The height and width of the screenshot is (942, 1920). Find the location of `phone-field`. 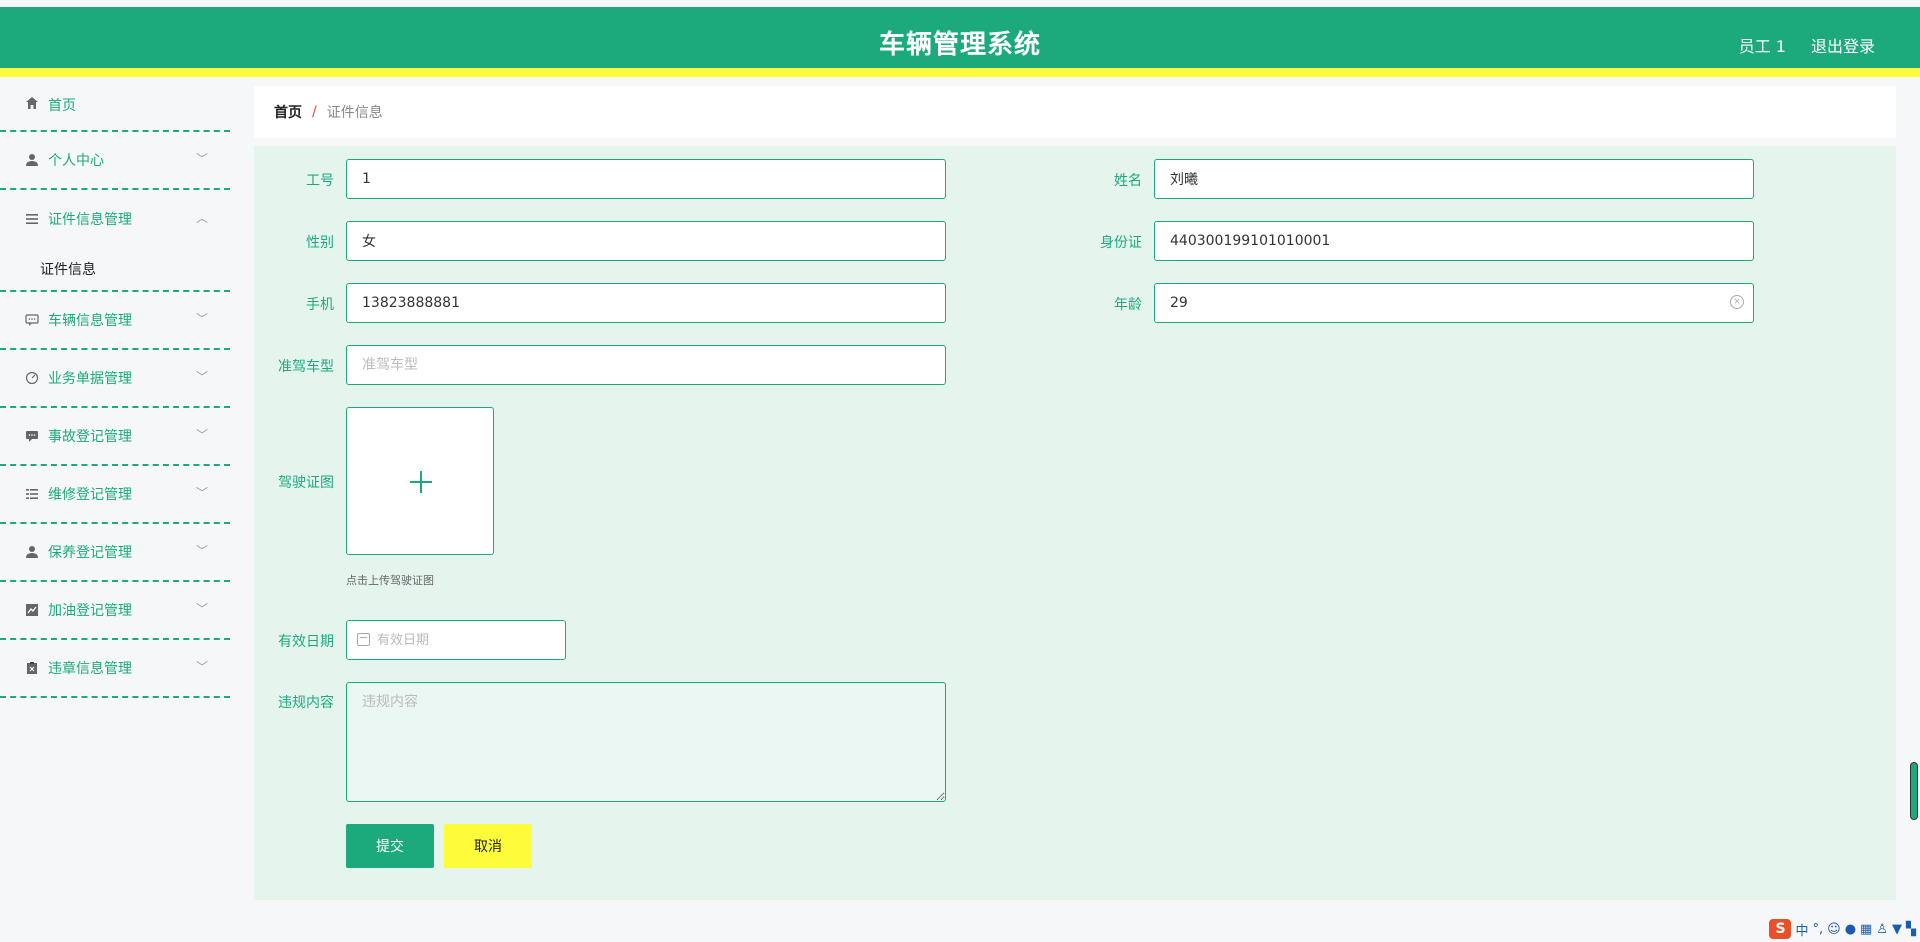

phone-field is located at coordinates (646, 303).